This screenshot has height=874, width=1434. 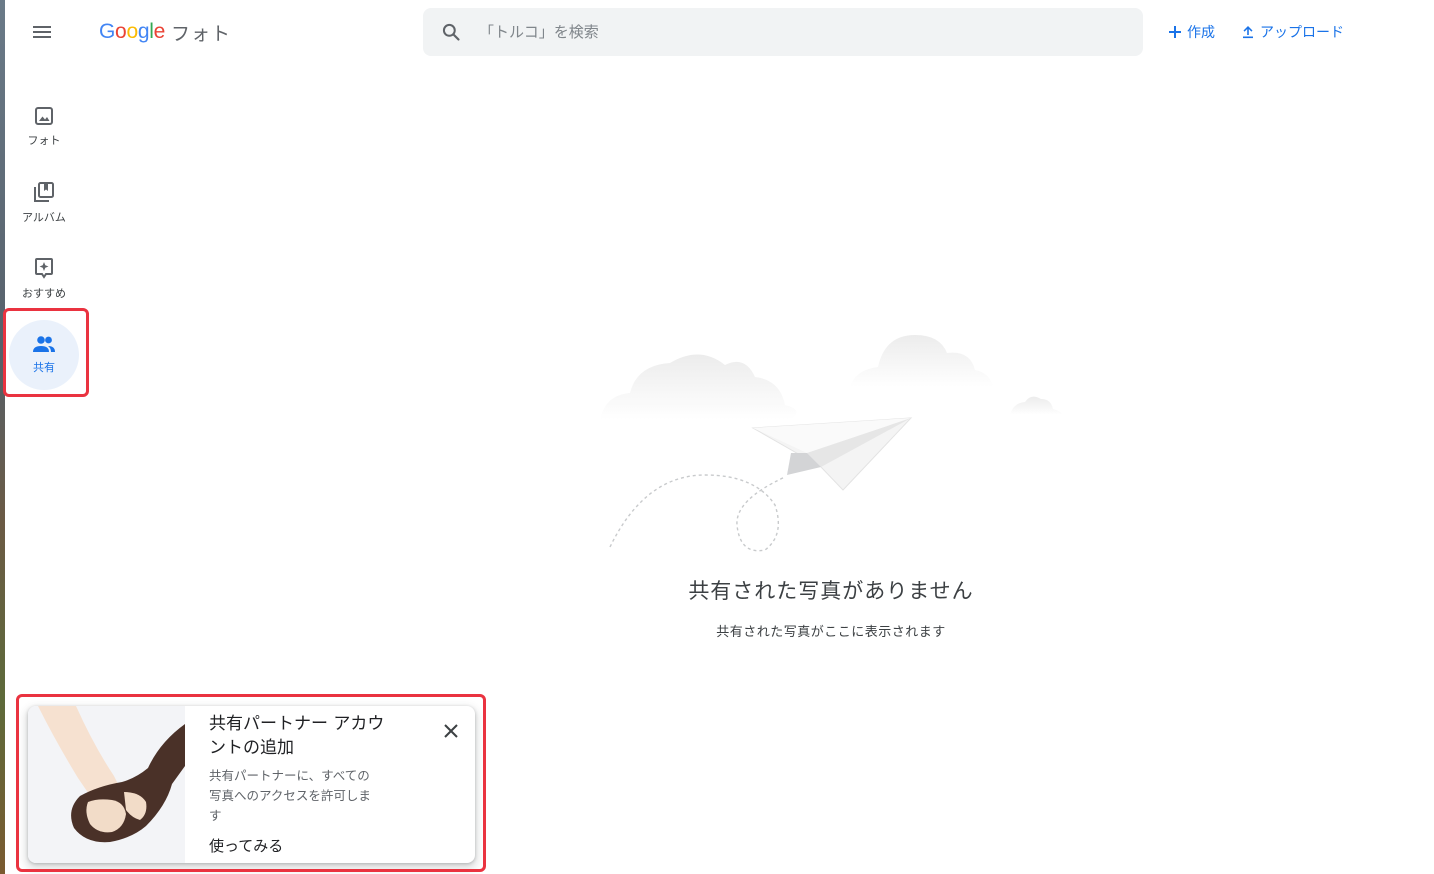 What do you see at coordinates (44, 217) in the screenshot?
I see `sidebar-item-label: アルバム` at bounding box center [44, 217].